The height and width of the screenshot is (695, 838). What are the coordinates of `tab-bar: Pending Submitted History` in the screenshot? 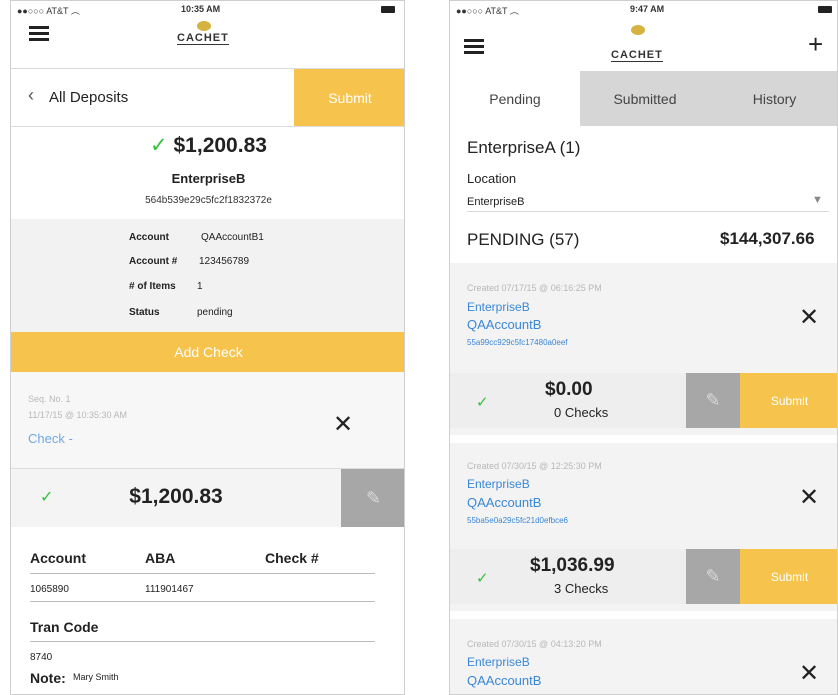 It's located at (643, 98).